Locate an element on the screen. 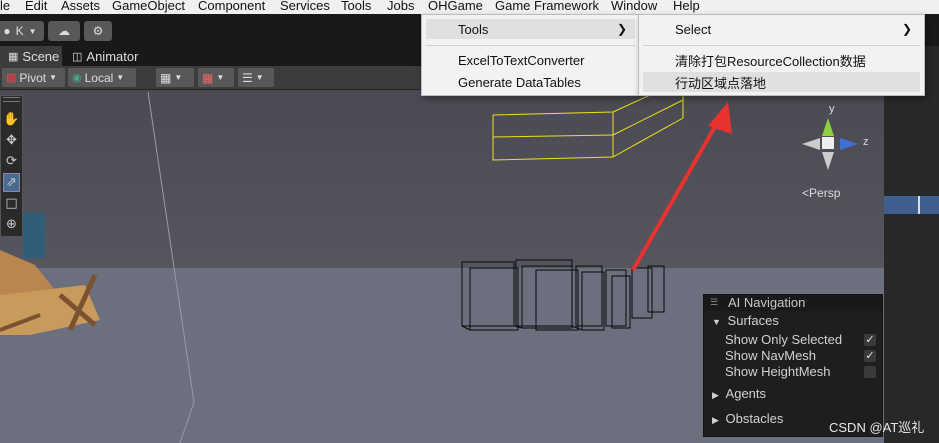 This screenshot has height=443, width=939. menu-item-excel-to-text-converter: ExcelToTextConverter is located at coordinates (530, 60).